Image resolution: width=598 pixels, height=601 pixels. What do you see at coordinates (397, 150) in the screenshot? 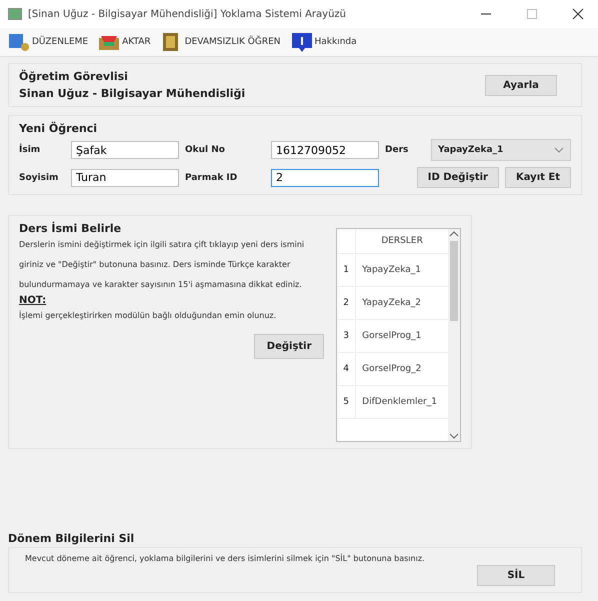
I see `field-label: Ders` at bounding box center [397, 150].